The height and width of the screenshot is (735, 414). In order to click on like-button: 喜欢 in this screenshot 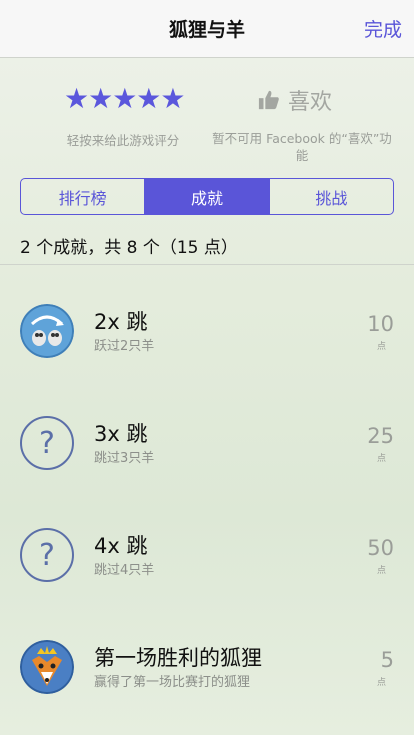, I will do `click(295, 100)`.